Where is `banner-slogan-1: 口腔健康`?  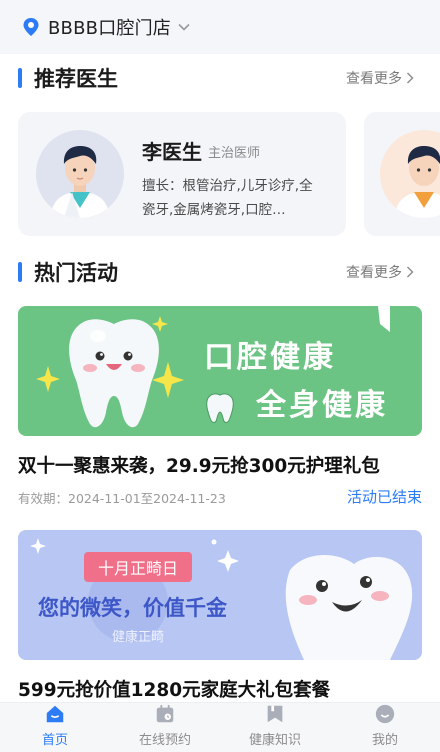 banner-slogan-1: 口腔健康 is located at coordinates (270, 357).